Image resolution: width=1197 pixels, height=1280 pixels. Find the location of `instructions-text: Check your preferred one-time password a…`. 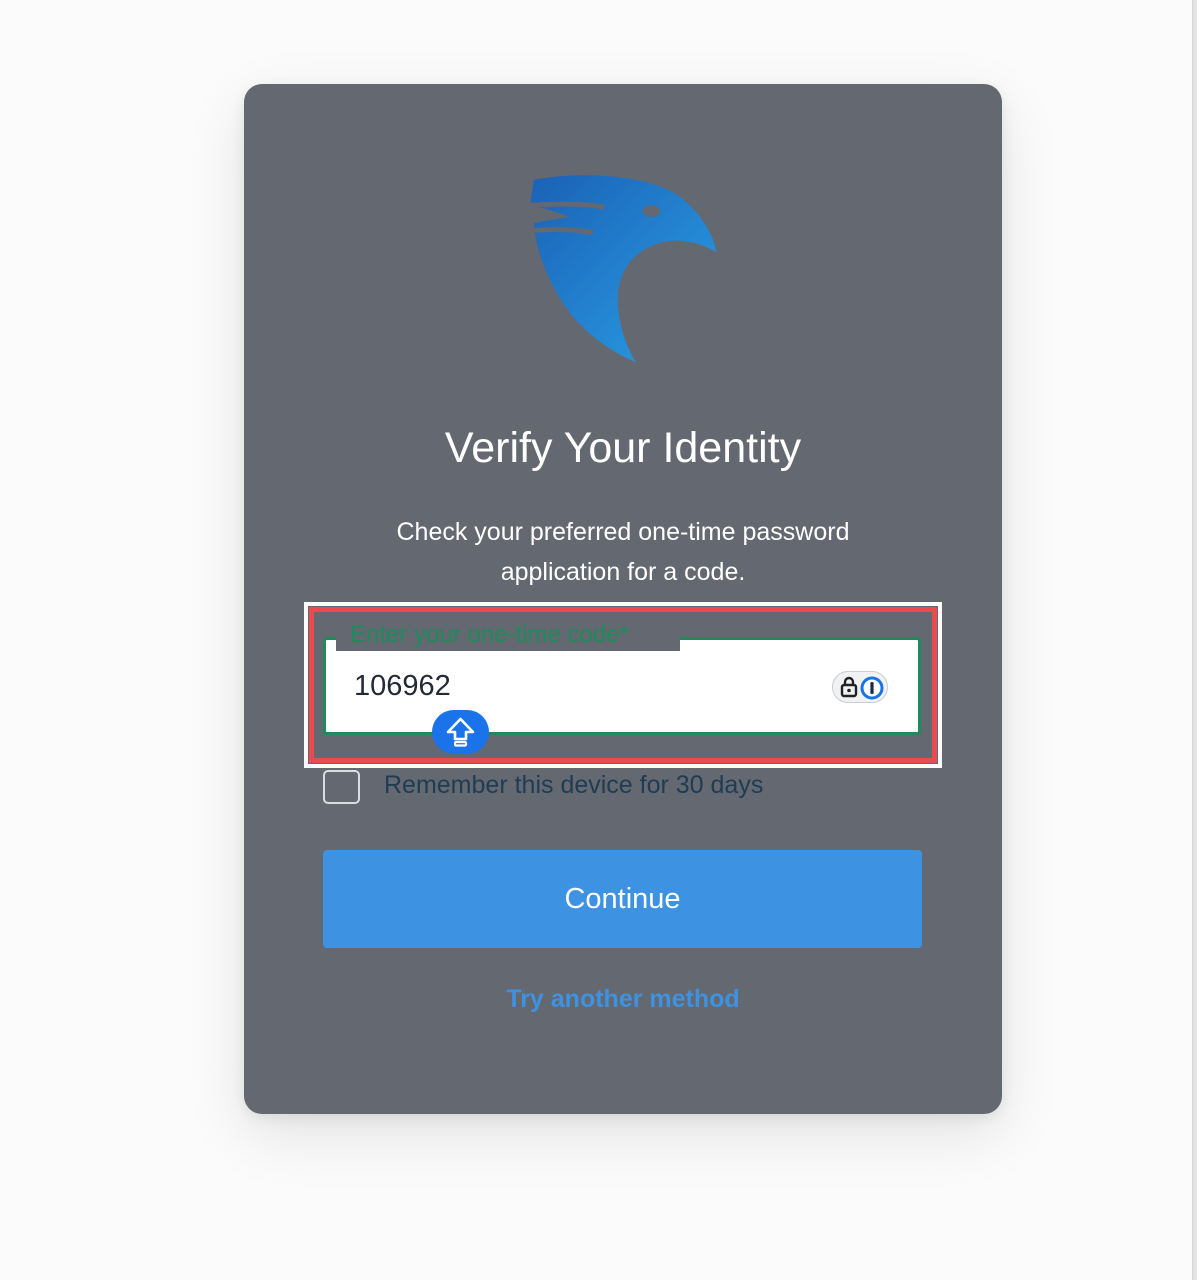

instructions-text: Check your preferred one-time password a… is located at coordinates (623, 552).